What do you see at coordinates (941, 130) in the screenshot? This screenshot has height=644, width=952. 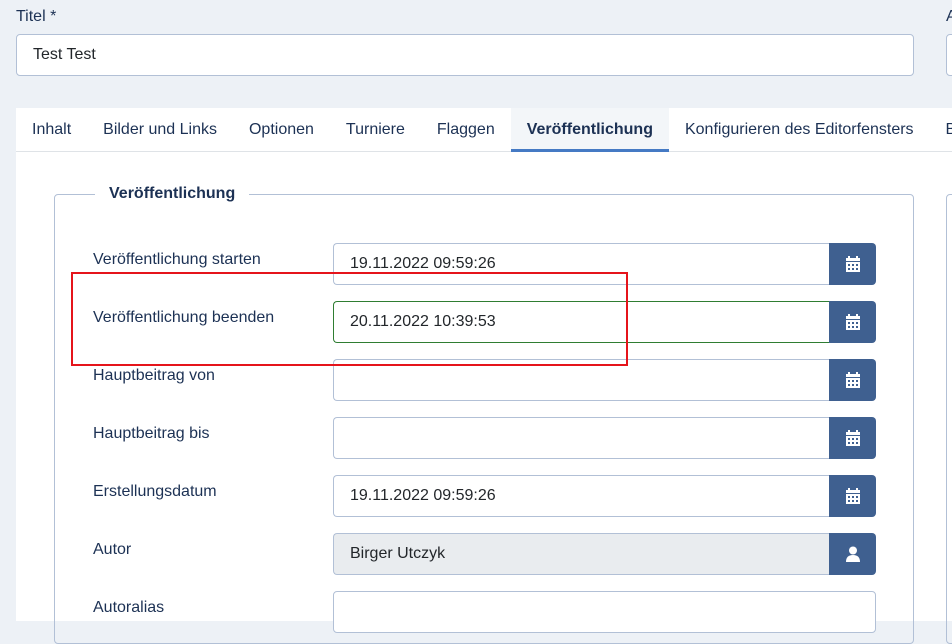 I see `tab-more: Be` at bounding box center [941, 130].